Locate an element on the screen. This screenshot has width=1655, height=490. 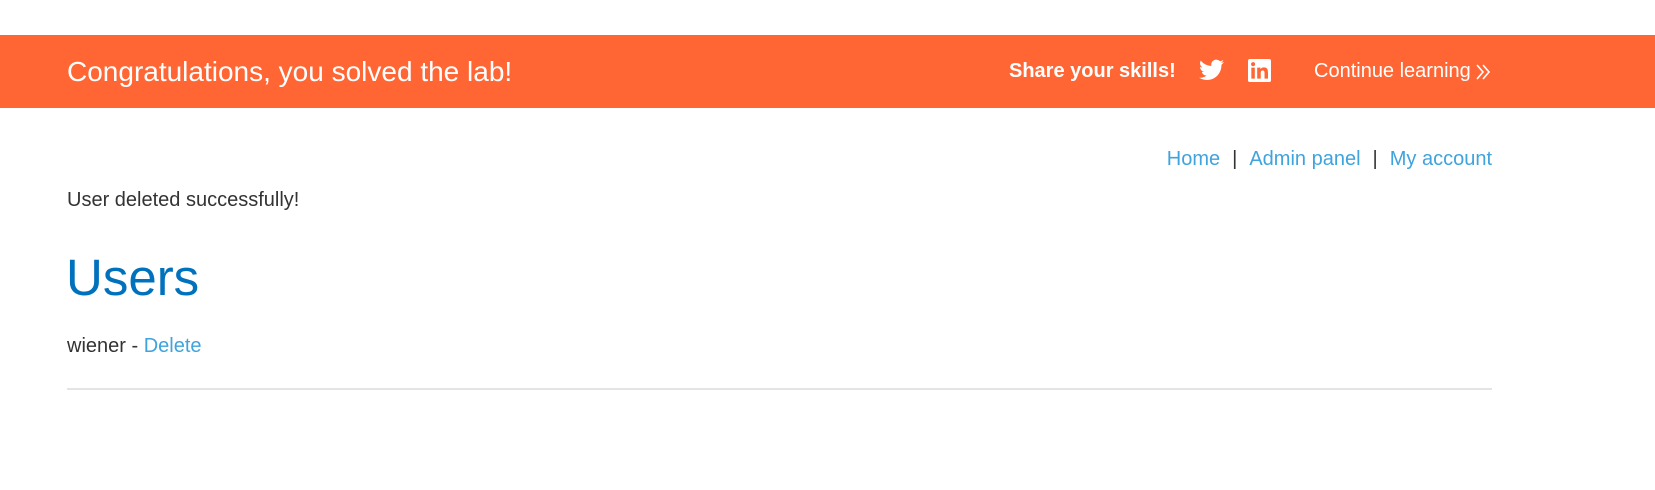
list-item: wiener - Delete is located at coordinates (134, 346).